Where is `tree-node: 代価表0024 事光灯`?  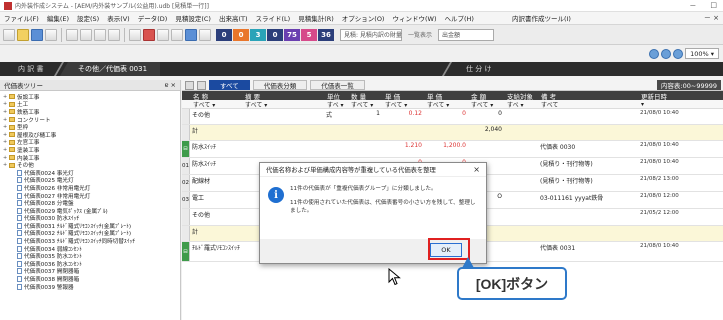
tree-node: 代価表0024 事光灯 is located at coordinates (91, 173).